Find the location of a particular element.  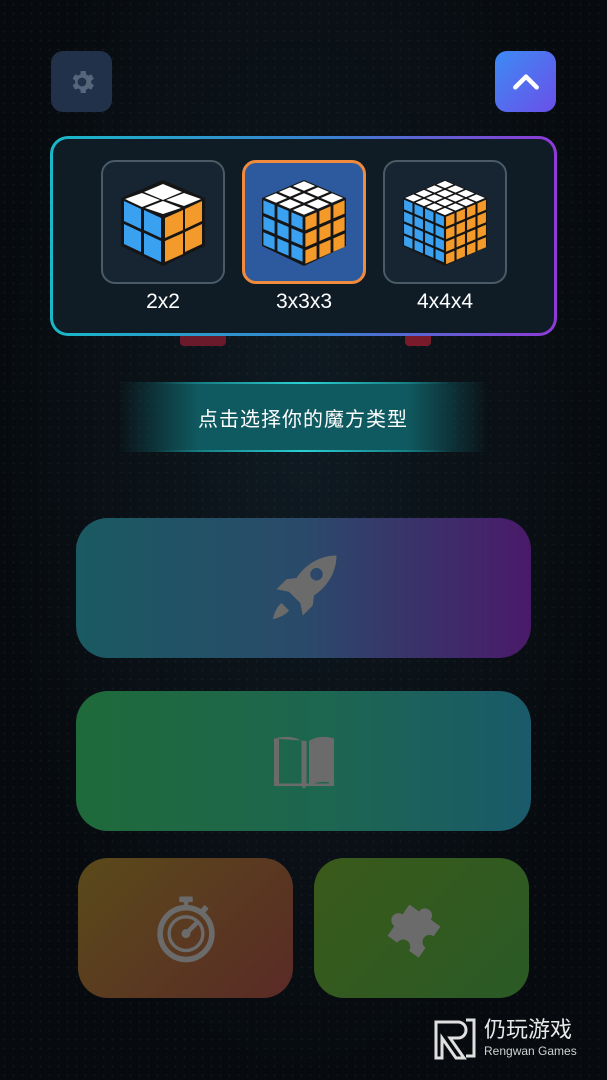

rubiks-cube-4x4-icon is located at coordinates (445, 223).